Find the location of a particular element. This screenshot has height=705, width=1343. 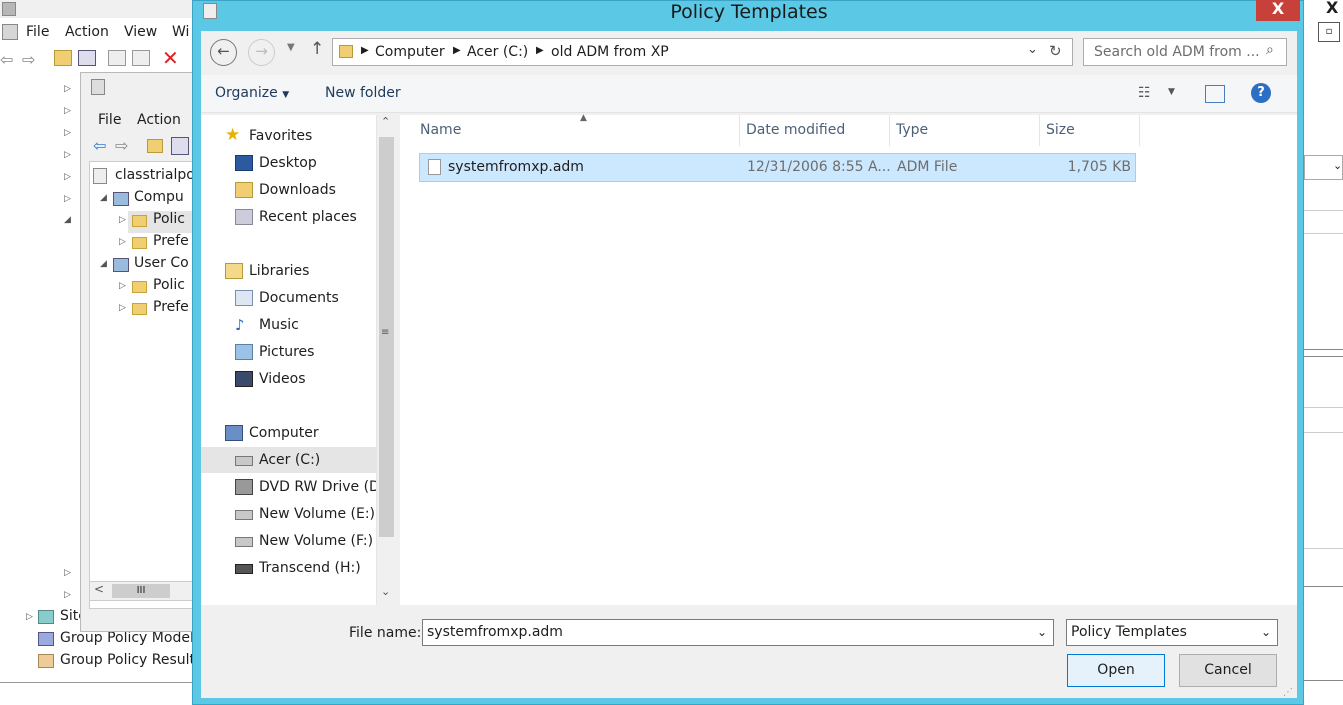

nav-music: ♪ Music is located at coordinates (288, 325).